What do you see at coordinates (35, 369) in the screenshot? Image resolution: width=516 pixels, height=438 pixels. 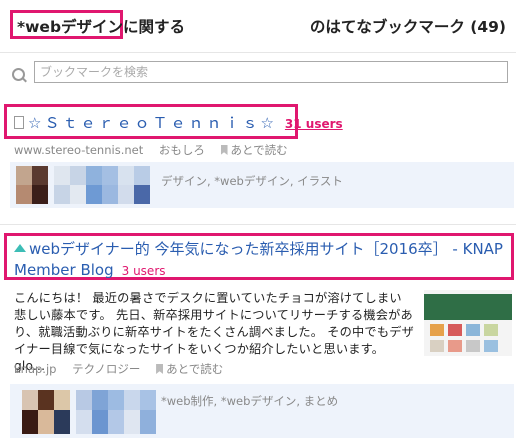 I see `entry-domain: knap.jp` at bounding box center [35, 369].